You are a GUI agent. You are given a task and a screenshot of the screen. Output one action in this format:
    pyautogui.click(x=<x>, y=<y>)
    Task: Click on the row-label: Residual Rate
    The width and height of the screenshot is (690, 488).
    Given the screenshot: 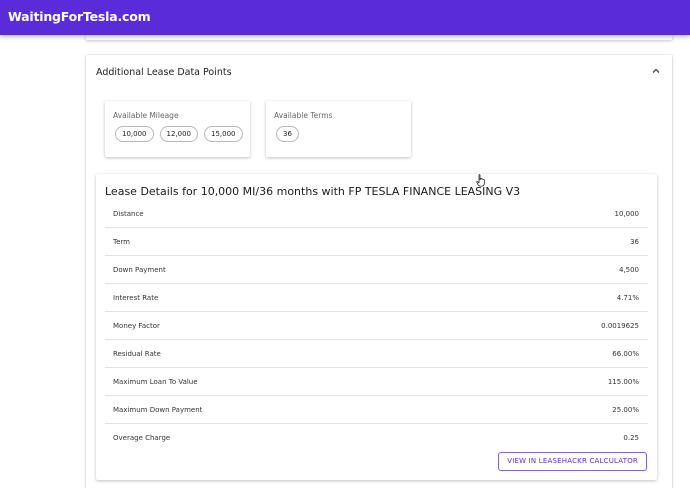 What is the action you would take?
    pyautogui.click(x=137, y=354)
    